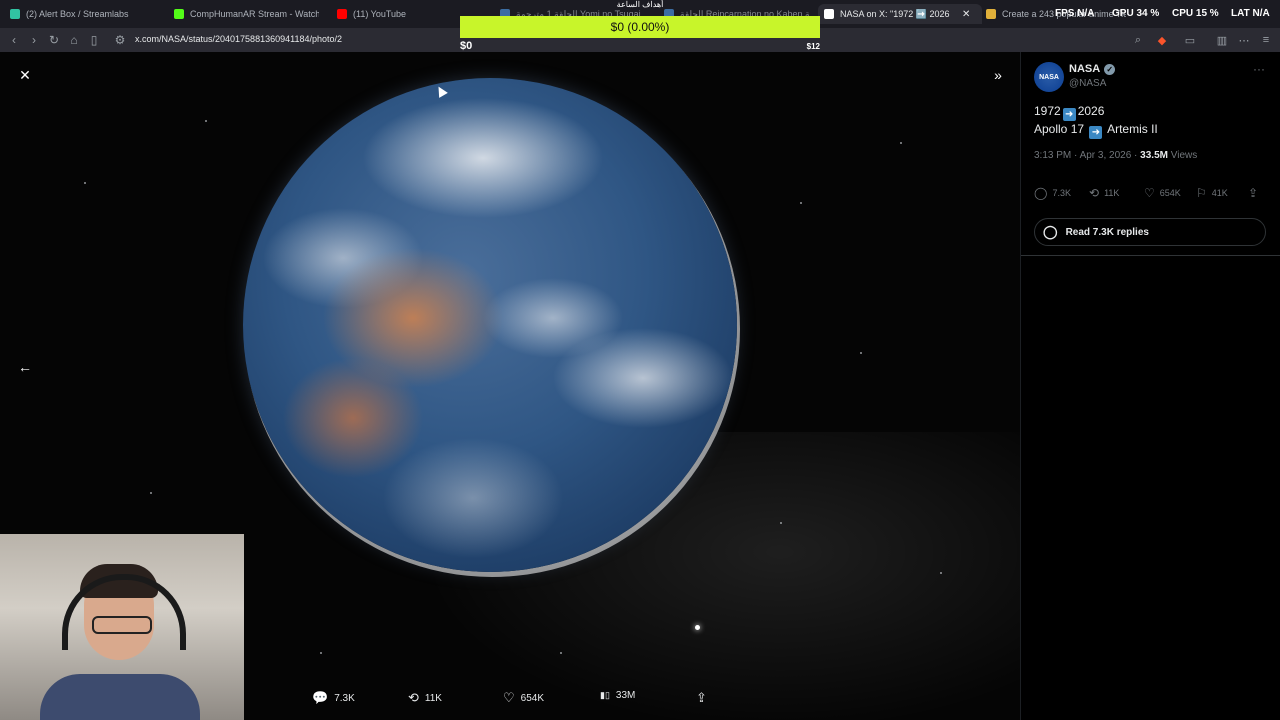 This screenshot has width=1280, height=720. I want to click on tab-kick-stream: CompHumanAR Stream - Watch Live, so click(246, 14).